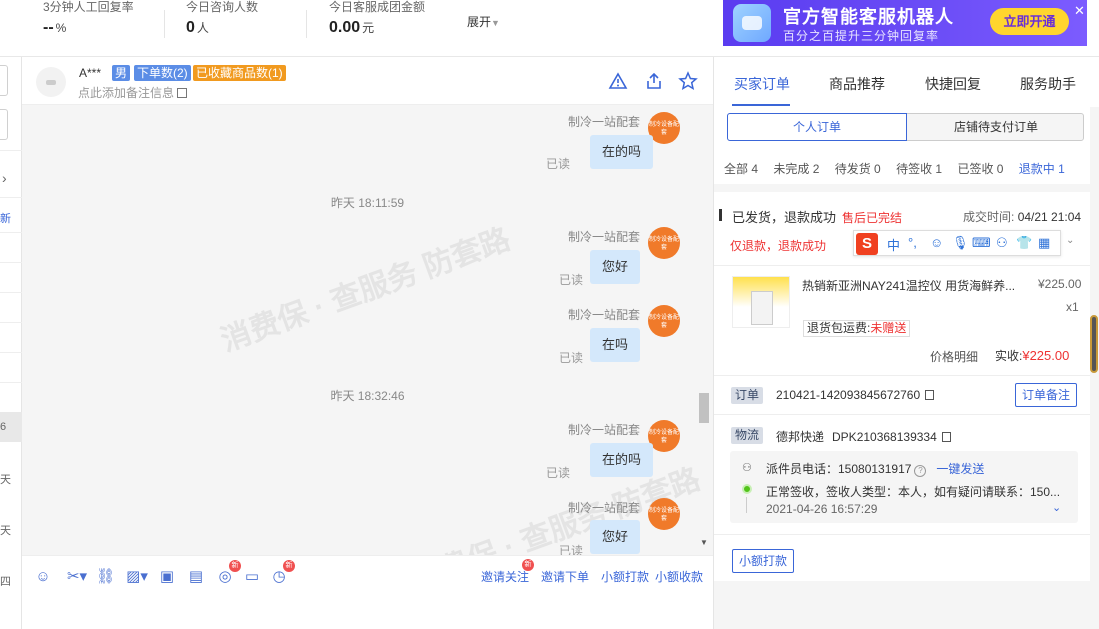 This screenshot has height=629, width=1099. What do you see at coordinates (741, 169) in the screenshot?
I see `filter-all: 全部 4` at bounding box center [741, 169].